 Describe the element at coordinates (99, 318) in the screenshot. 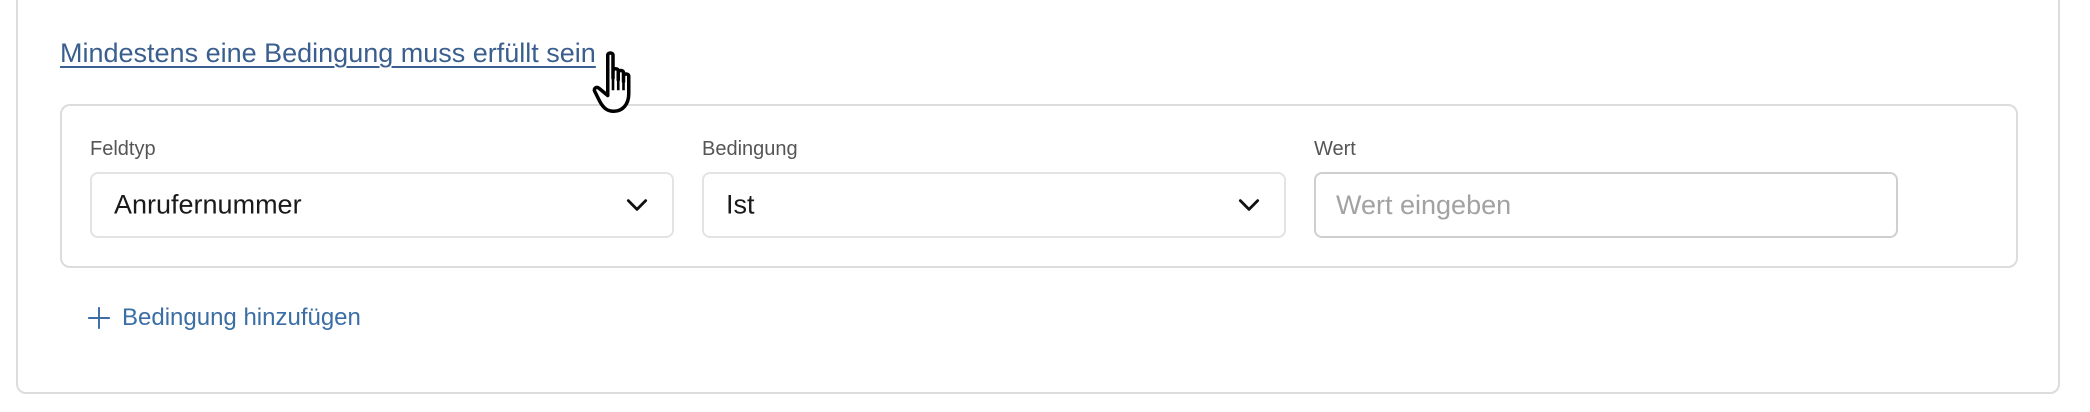

I see `plus-icon` at that location.